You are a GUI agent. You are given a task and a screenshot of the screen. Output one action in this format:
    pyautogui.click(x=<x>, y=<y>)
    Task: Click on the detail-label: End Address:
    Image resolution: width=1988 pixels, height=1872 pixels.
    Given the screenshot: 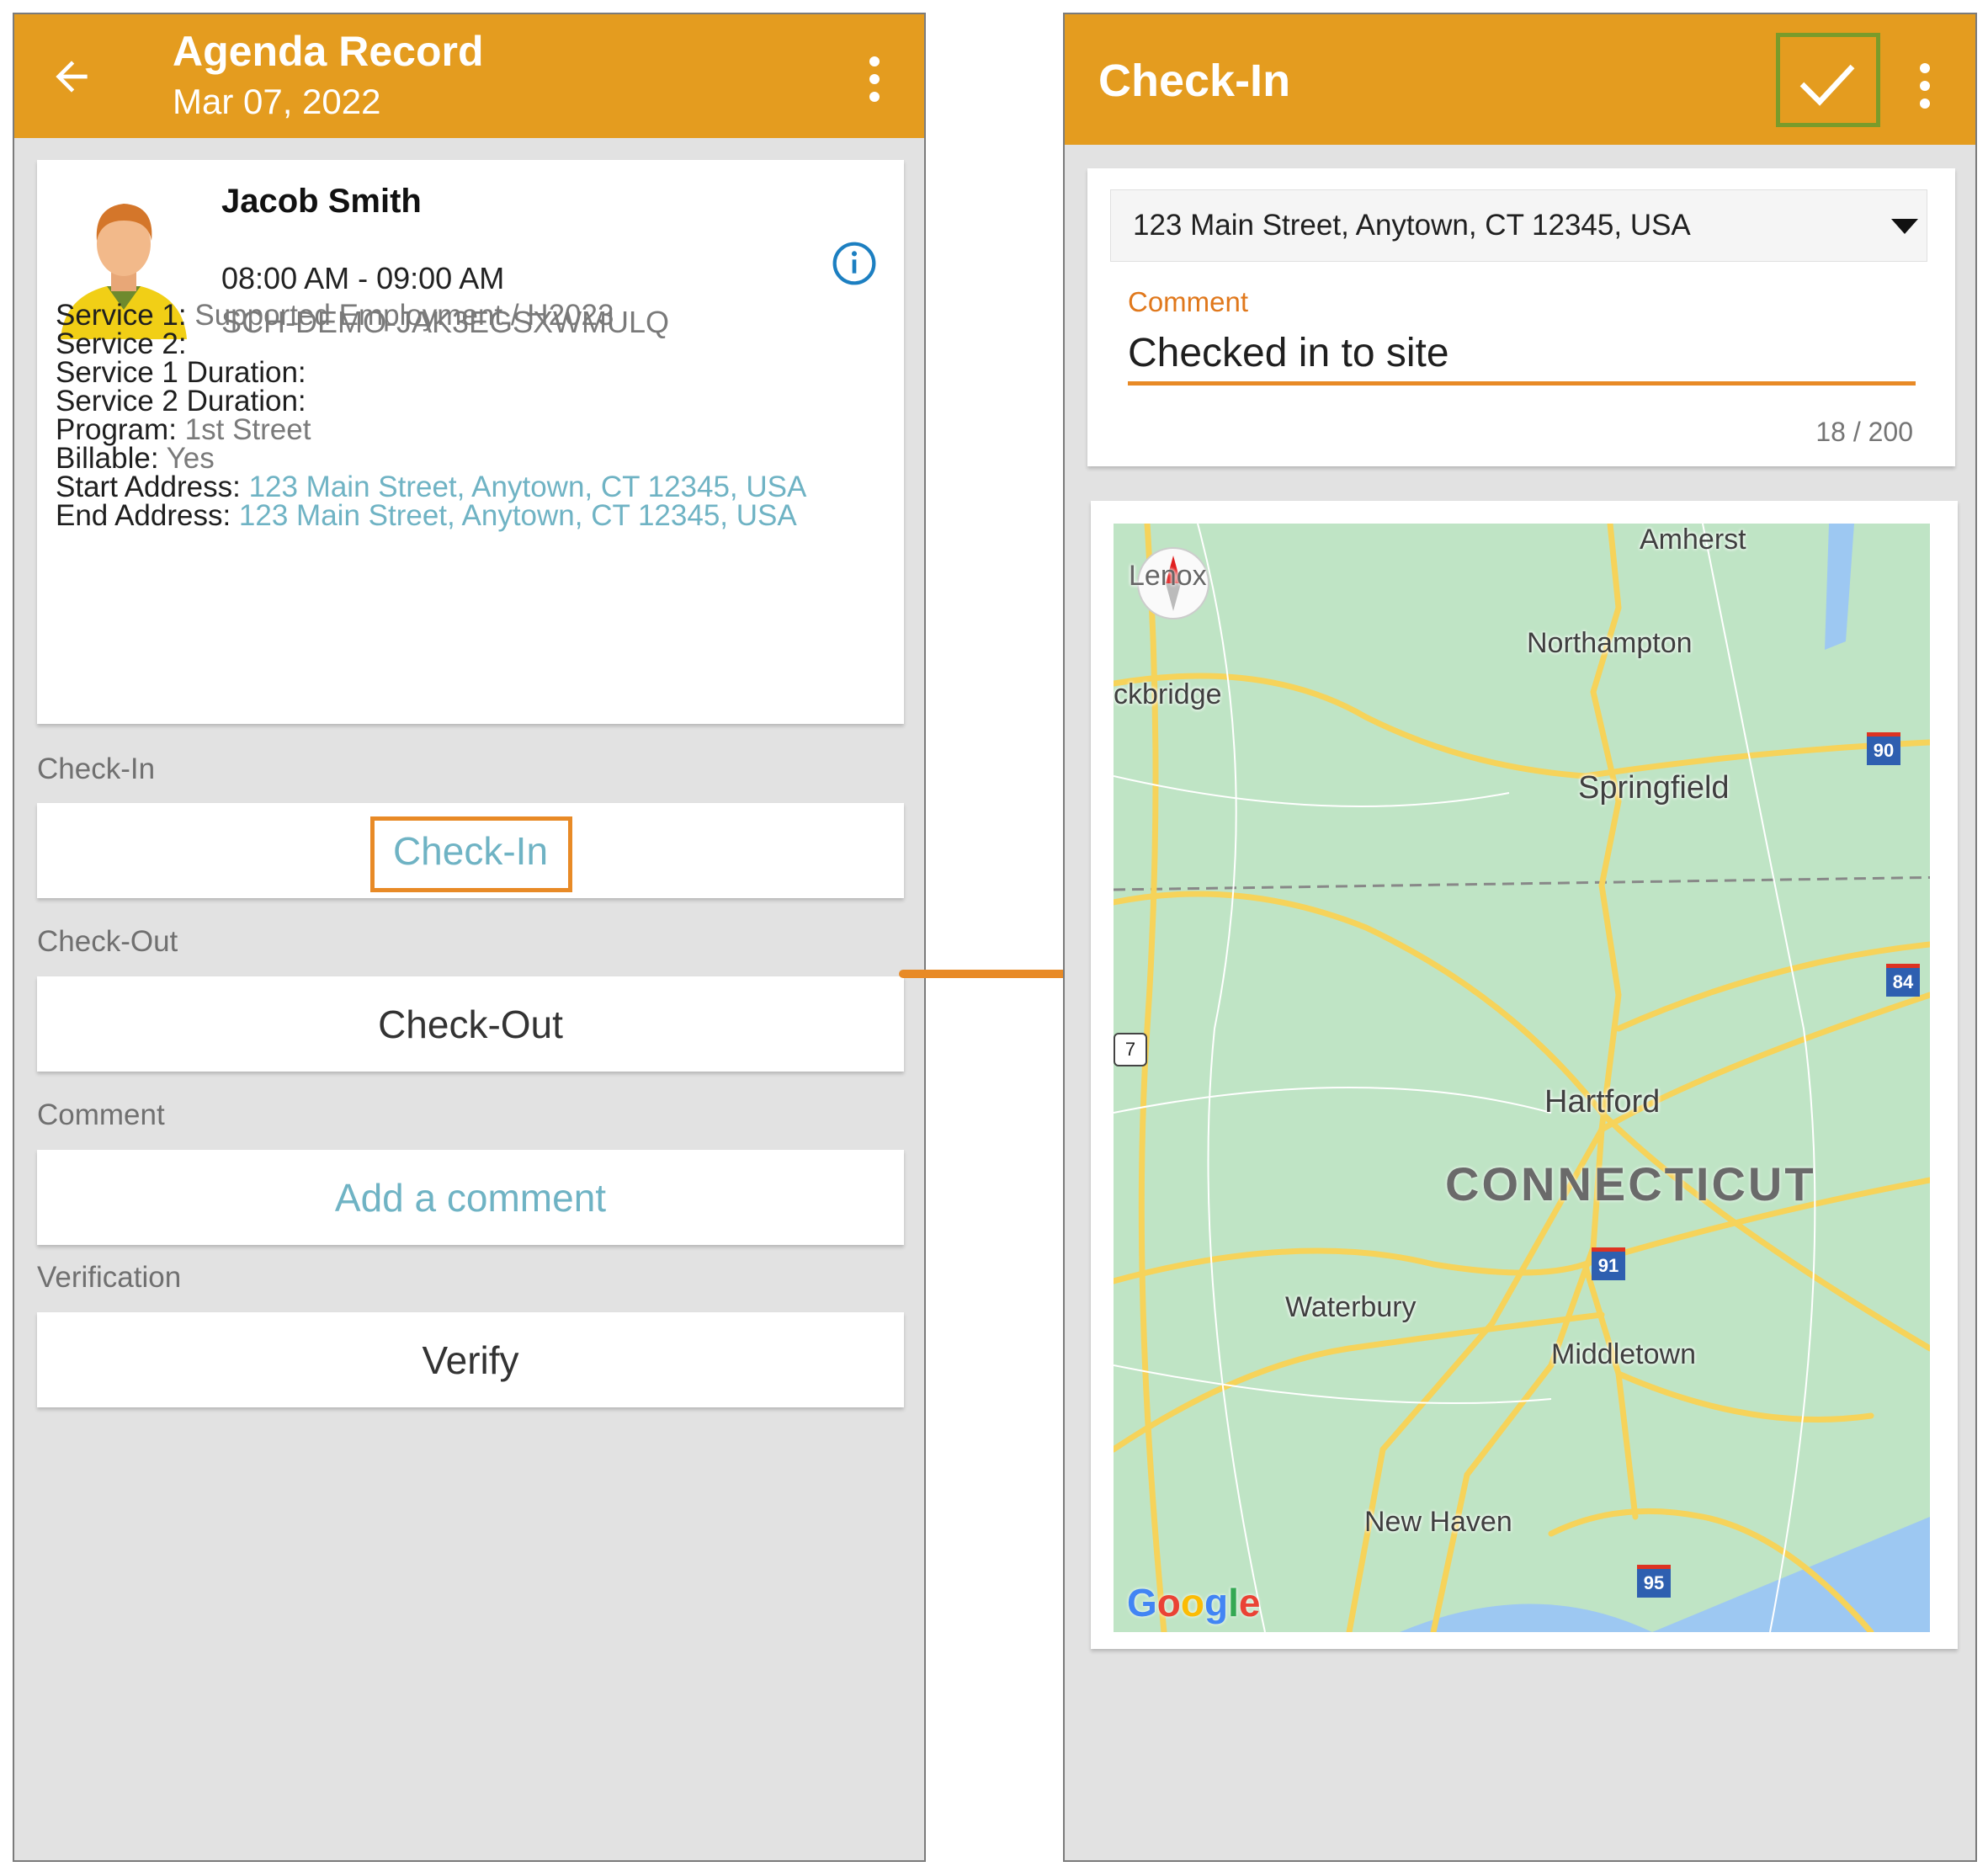 What is the action you would take?
    pyautogui.click(x=147, y=515)
    